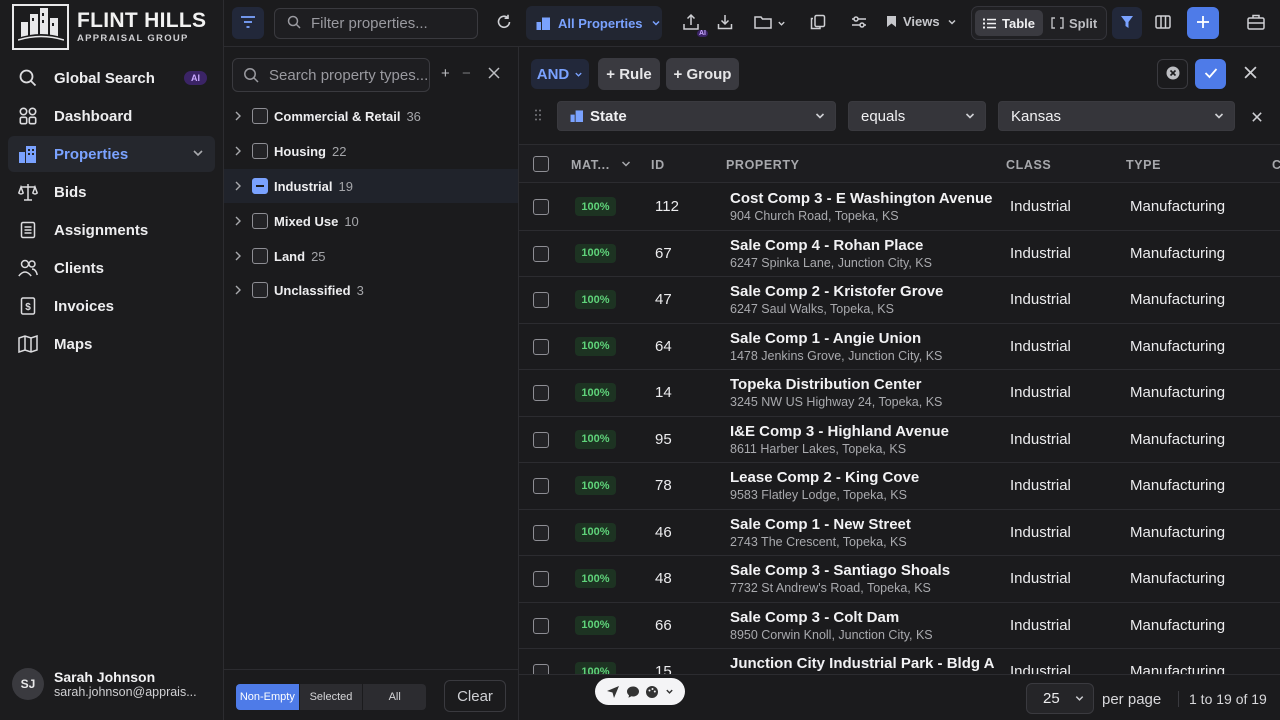 The image size is (1280, 720). I want to click on tree-item-housing: Housing 22, so click(371, 151).